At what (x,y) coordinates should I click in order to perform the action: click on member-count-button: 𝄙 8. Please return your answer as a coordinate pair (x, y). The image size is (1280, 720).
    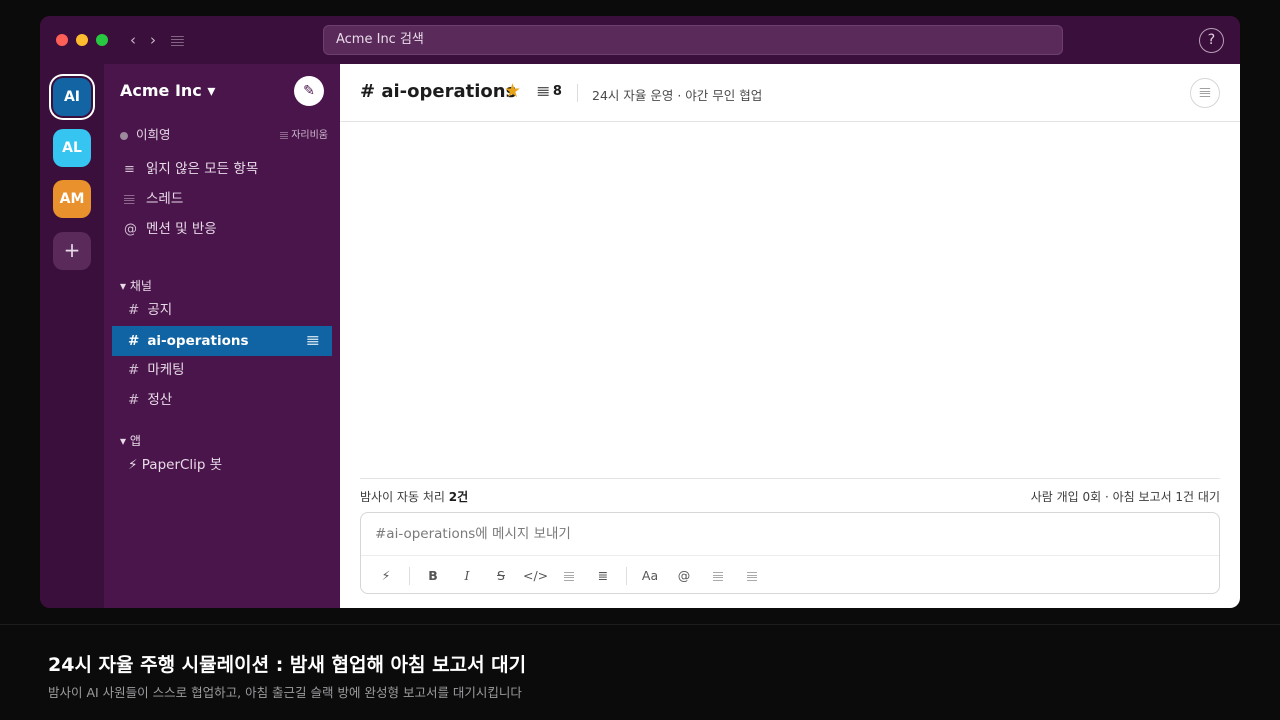
    Looking at the image, I should click on (550, 91).